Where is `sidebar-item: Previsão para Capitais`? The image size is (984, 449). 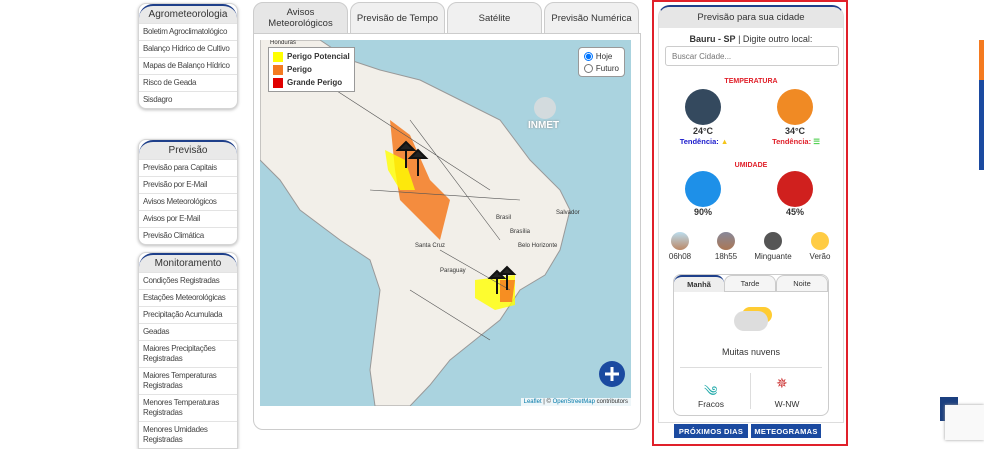 sidebar-item: Previsão para Capitais is located at coordinates (188, 167).